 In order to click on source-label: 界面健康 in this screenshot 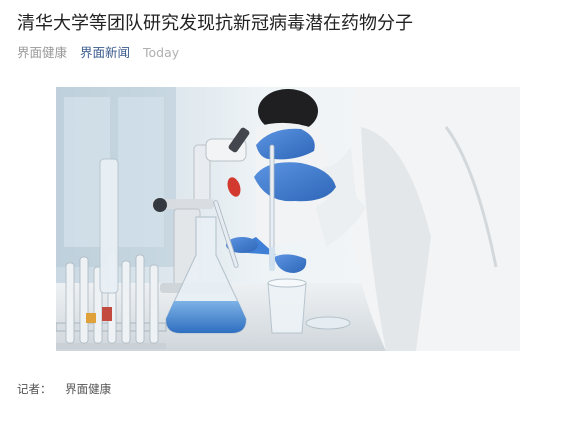, I will do `click(42, 52)`.